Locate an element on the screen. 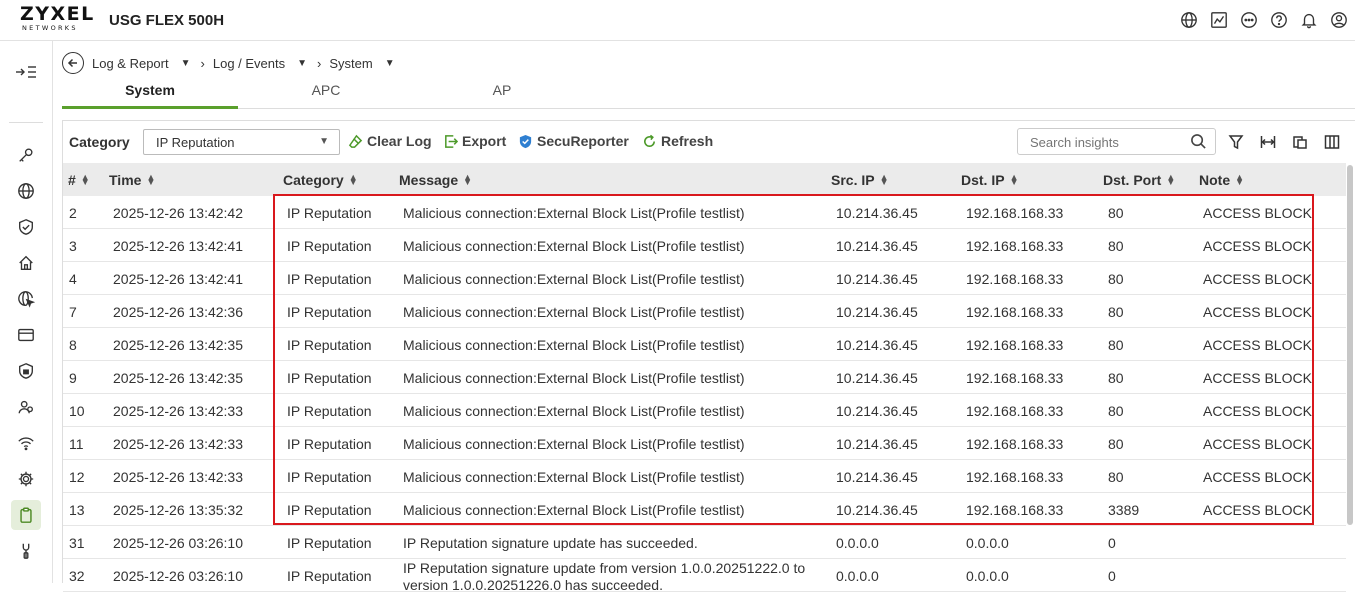 The width and height of the screenshot is (1355, 593). tab-apc: APC is located at coordinates (326, 95).